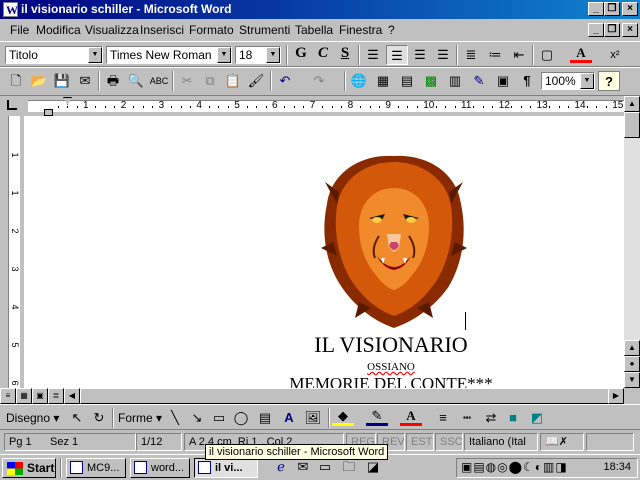 This screenshot has height=480, width=640. I want to click on minimize-button: _, so click(596, 9).